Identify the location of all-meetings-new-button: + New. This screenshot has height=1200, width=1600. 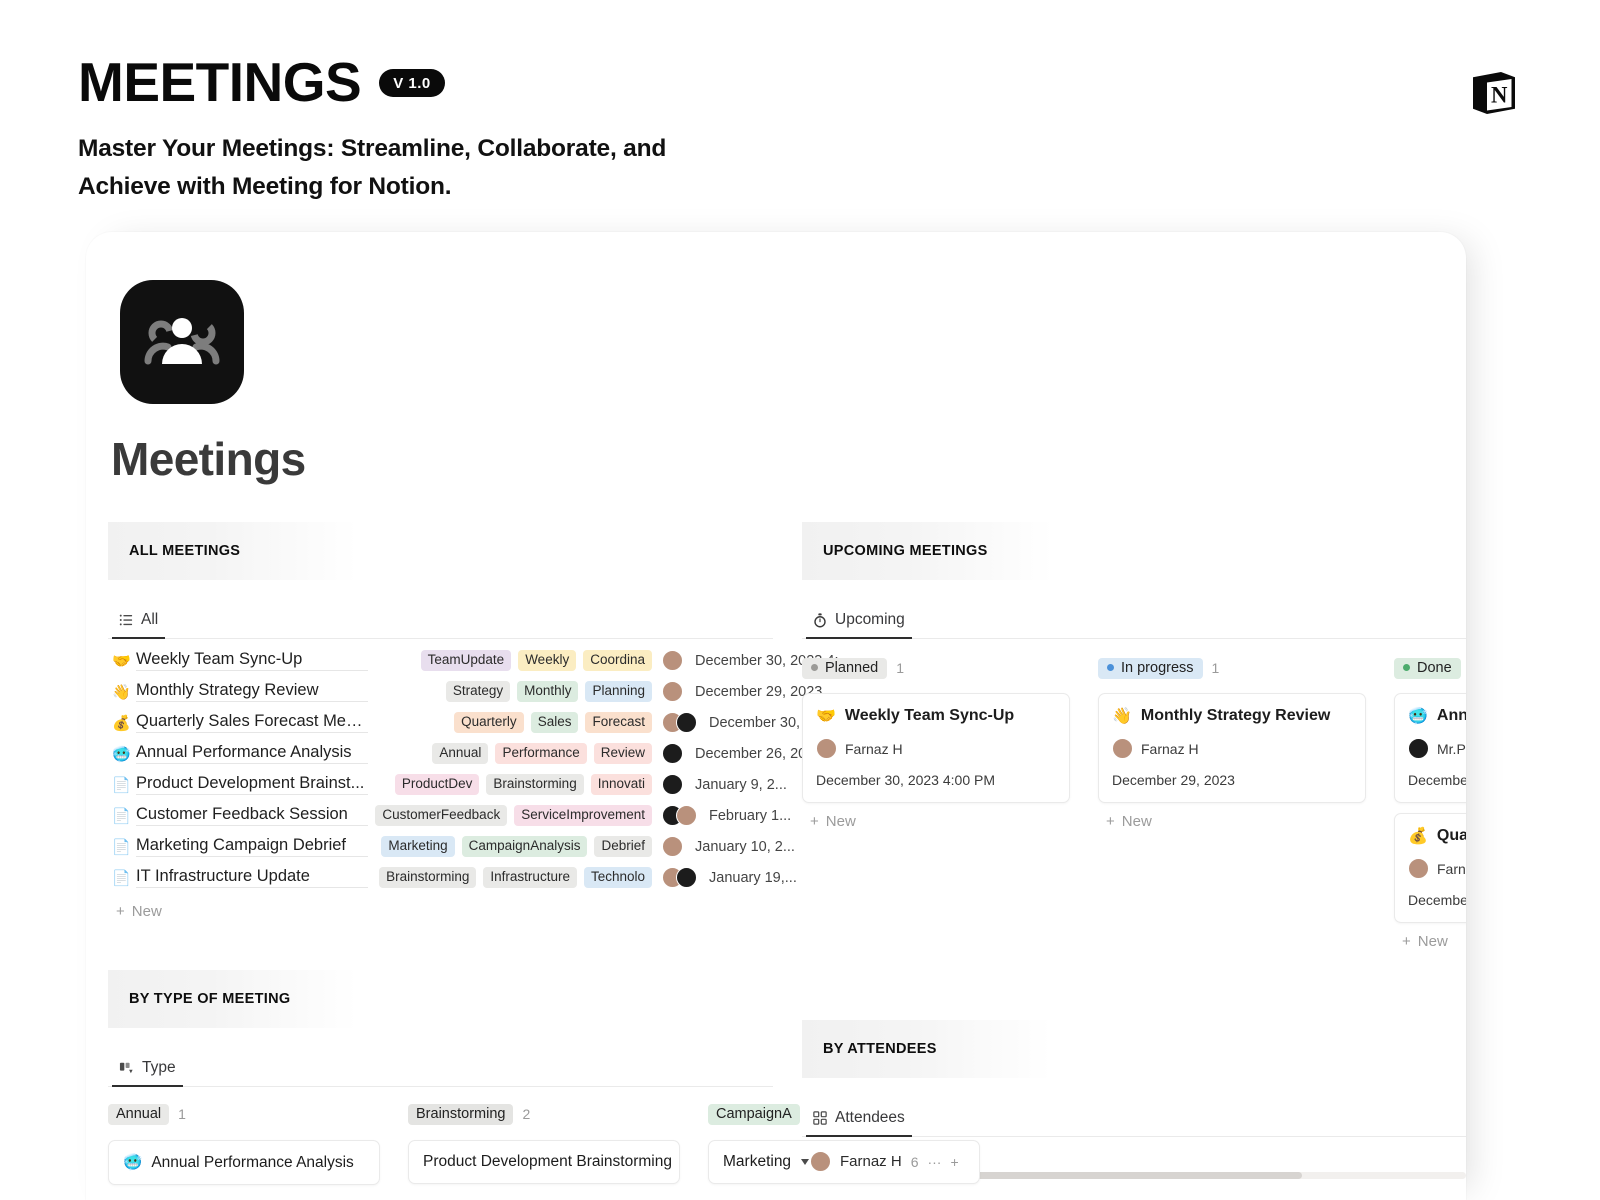
(440, 911).